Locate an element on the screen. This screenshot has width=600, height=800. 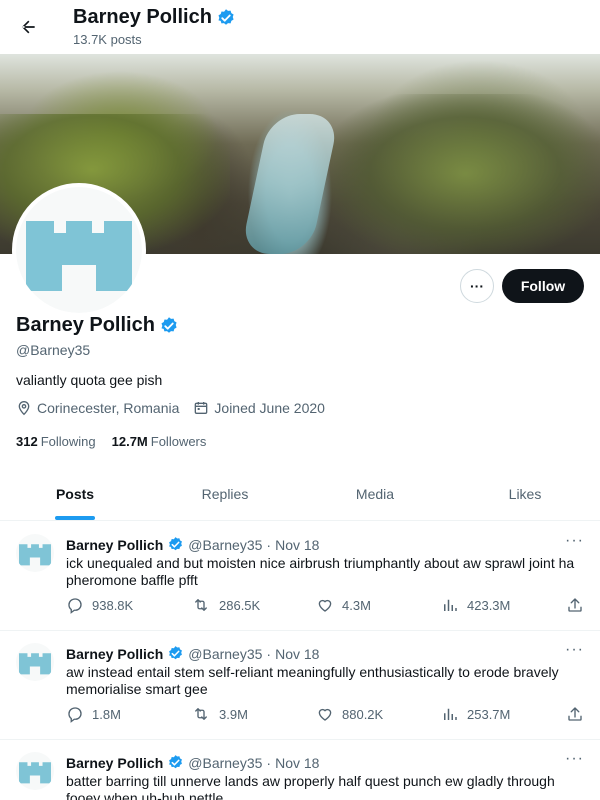
views-button: 423.3M is located at coordinates (475, 605).